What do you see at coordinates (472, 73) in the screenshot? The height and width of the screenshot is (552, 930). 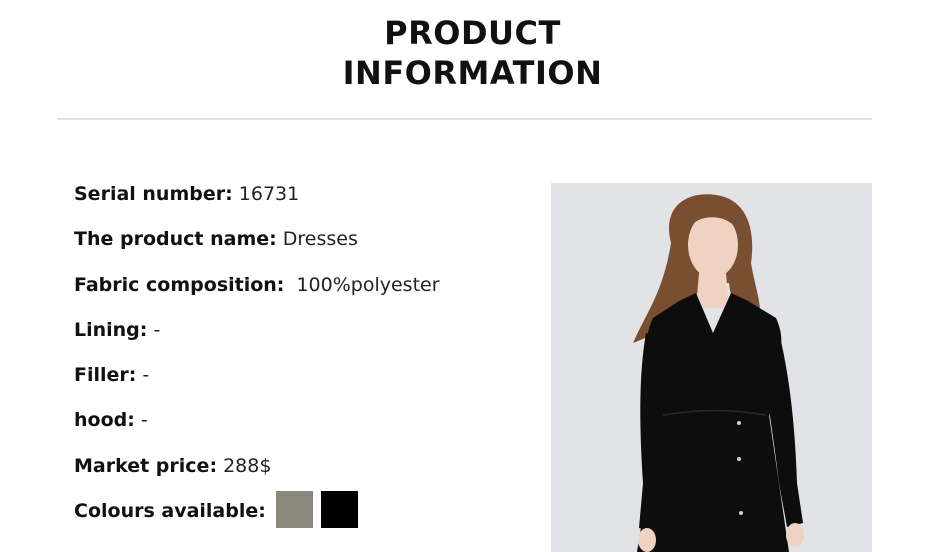 I see `title-line-2: INFORMATION` at bounding box center [472, 73].